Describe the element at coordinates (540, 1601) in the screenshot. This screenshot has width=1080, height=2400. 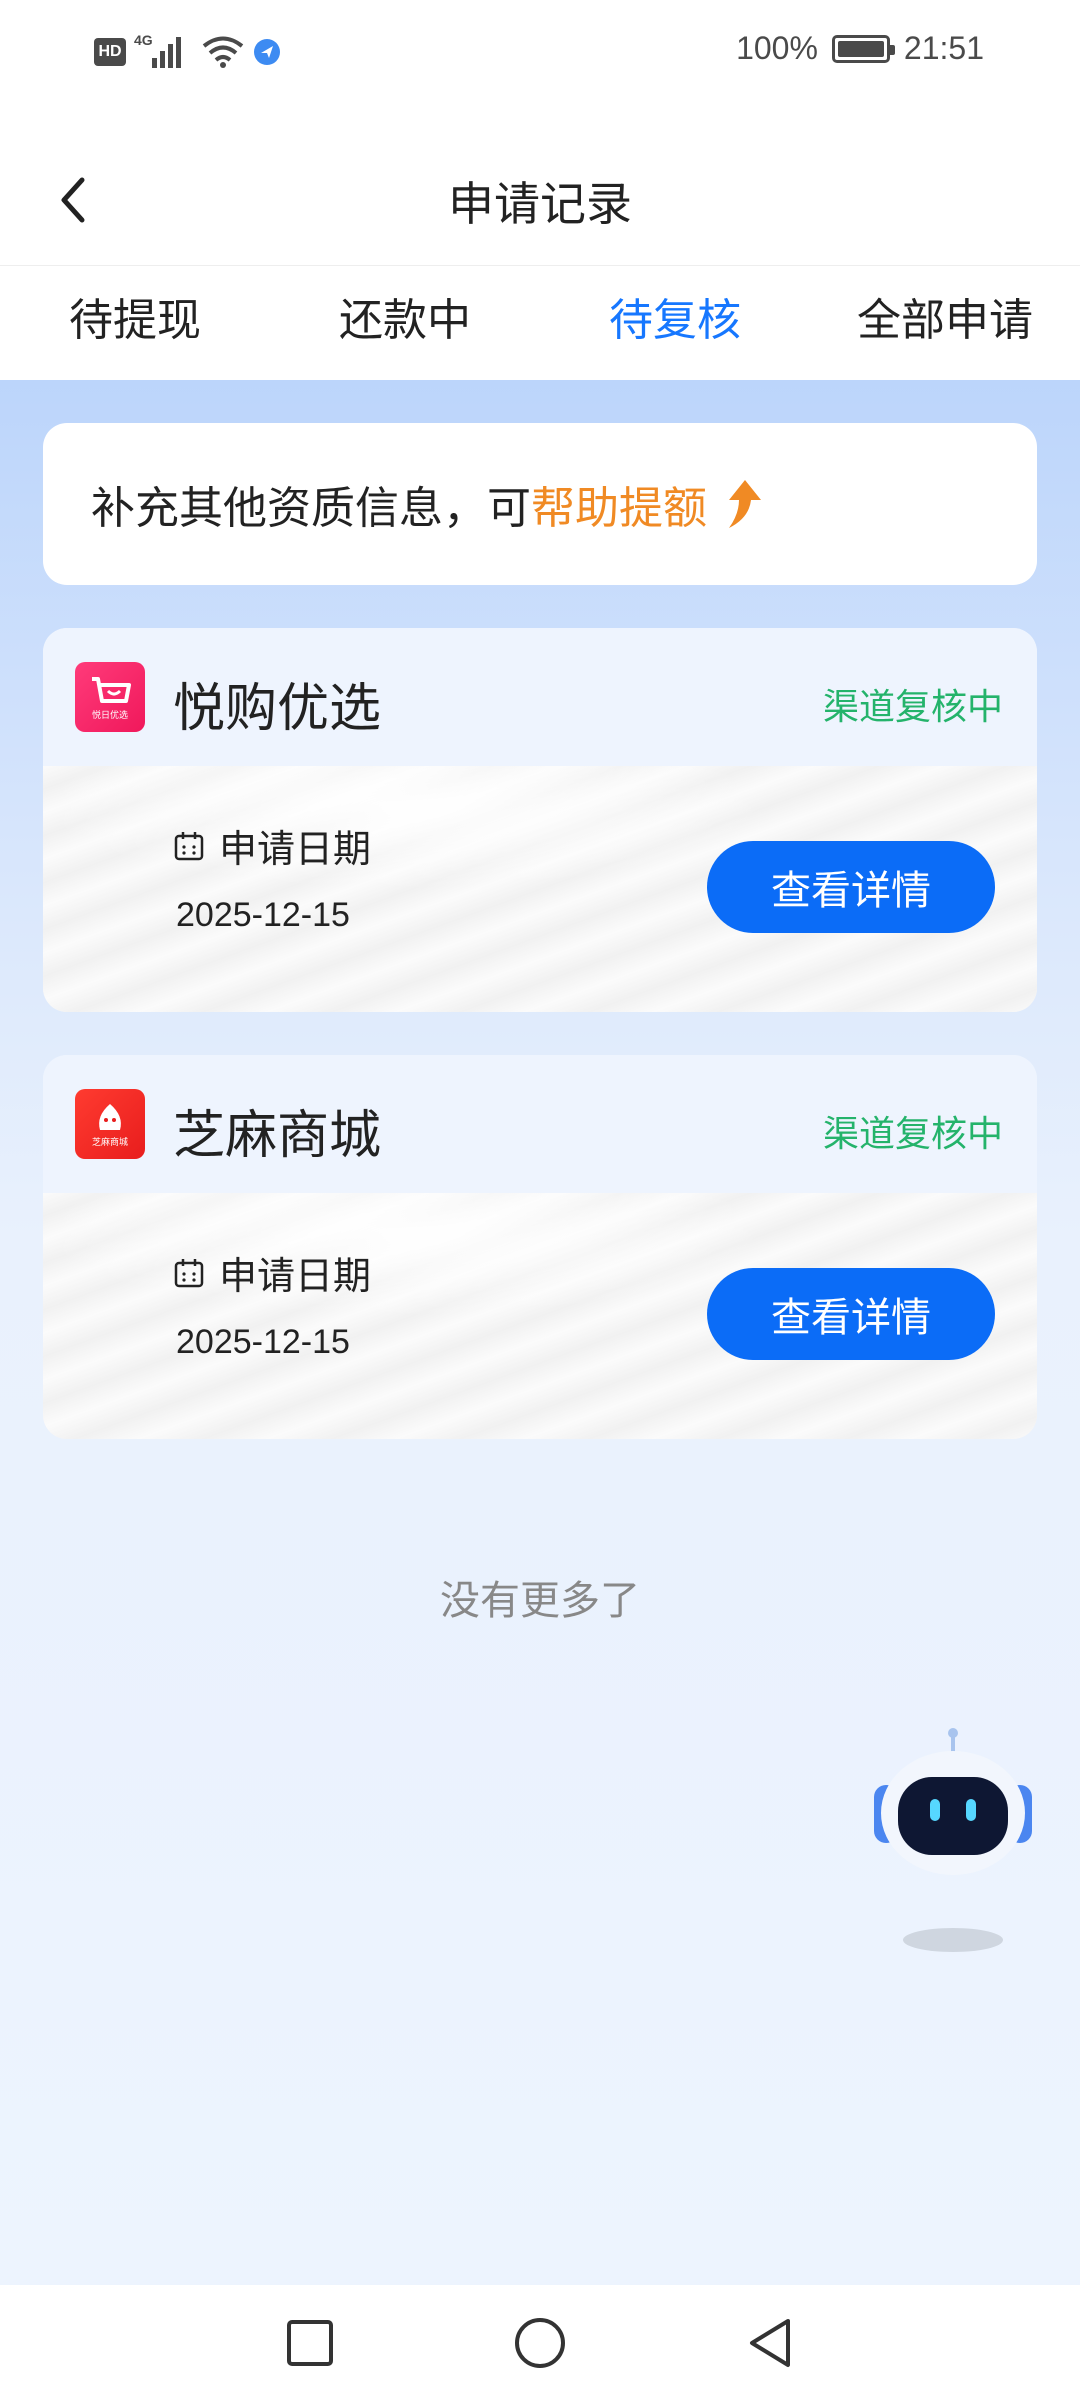
I see `no-more-text: 没有更多了` at that location.